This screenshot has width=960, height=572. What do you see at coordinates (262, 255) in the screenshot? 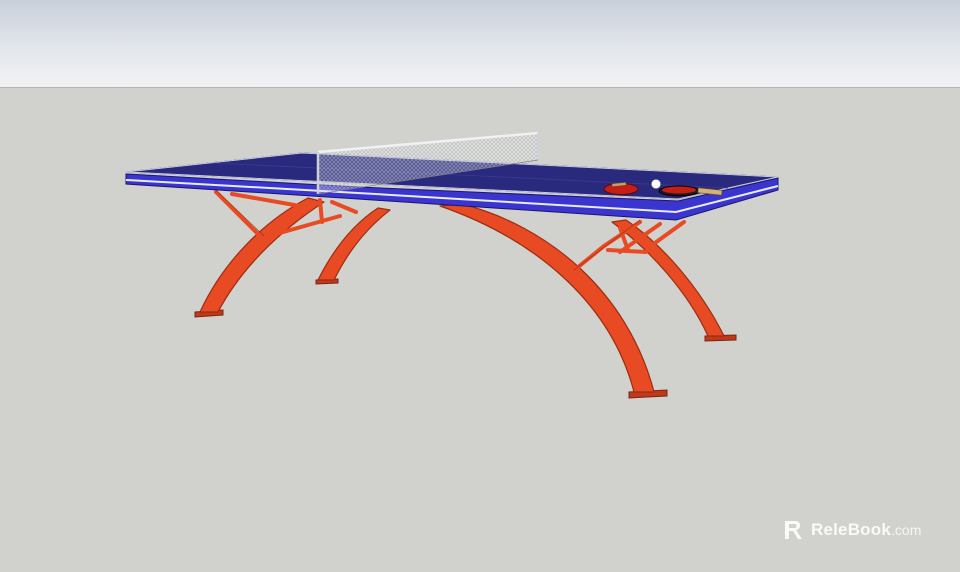
I see `front-leg-left` at bounding box center [262, 255].